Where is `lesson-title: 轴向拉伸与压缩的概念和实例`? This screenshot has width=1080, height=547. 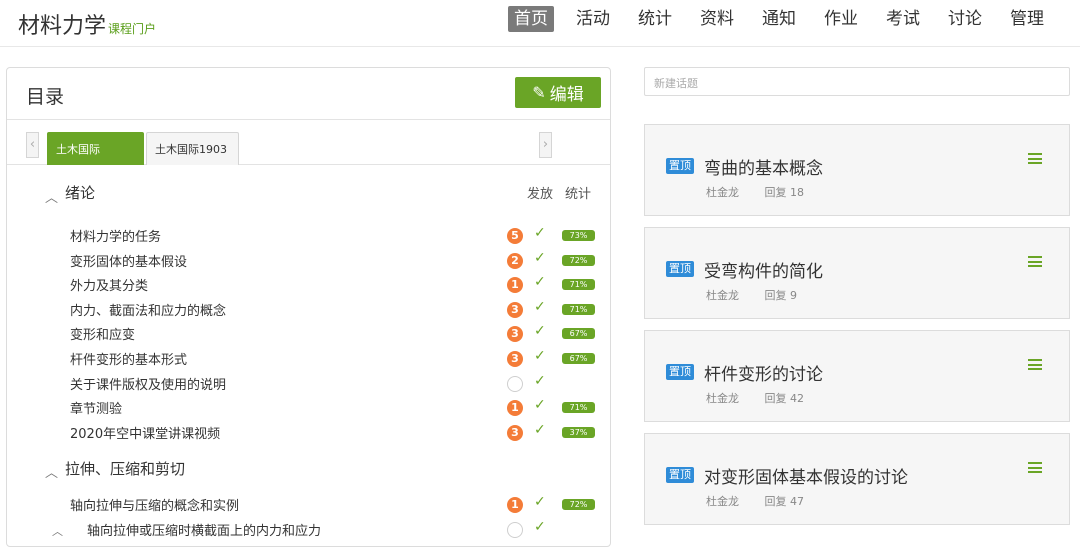
lesson-title: 轴向拉伸与压缩的概念和实例 is located at coordinates (154, 504).